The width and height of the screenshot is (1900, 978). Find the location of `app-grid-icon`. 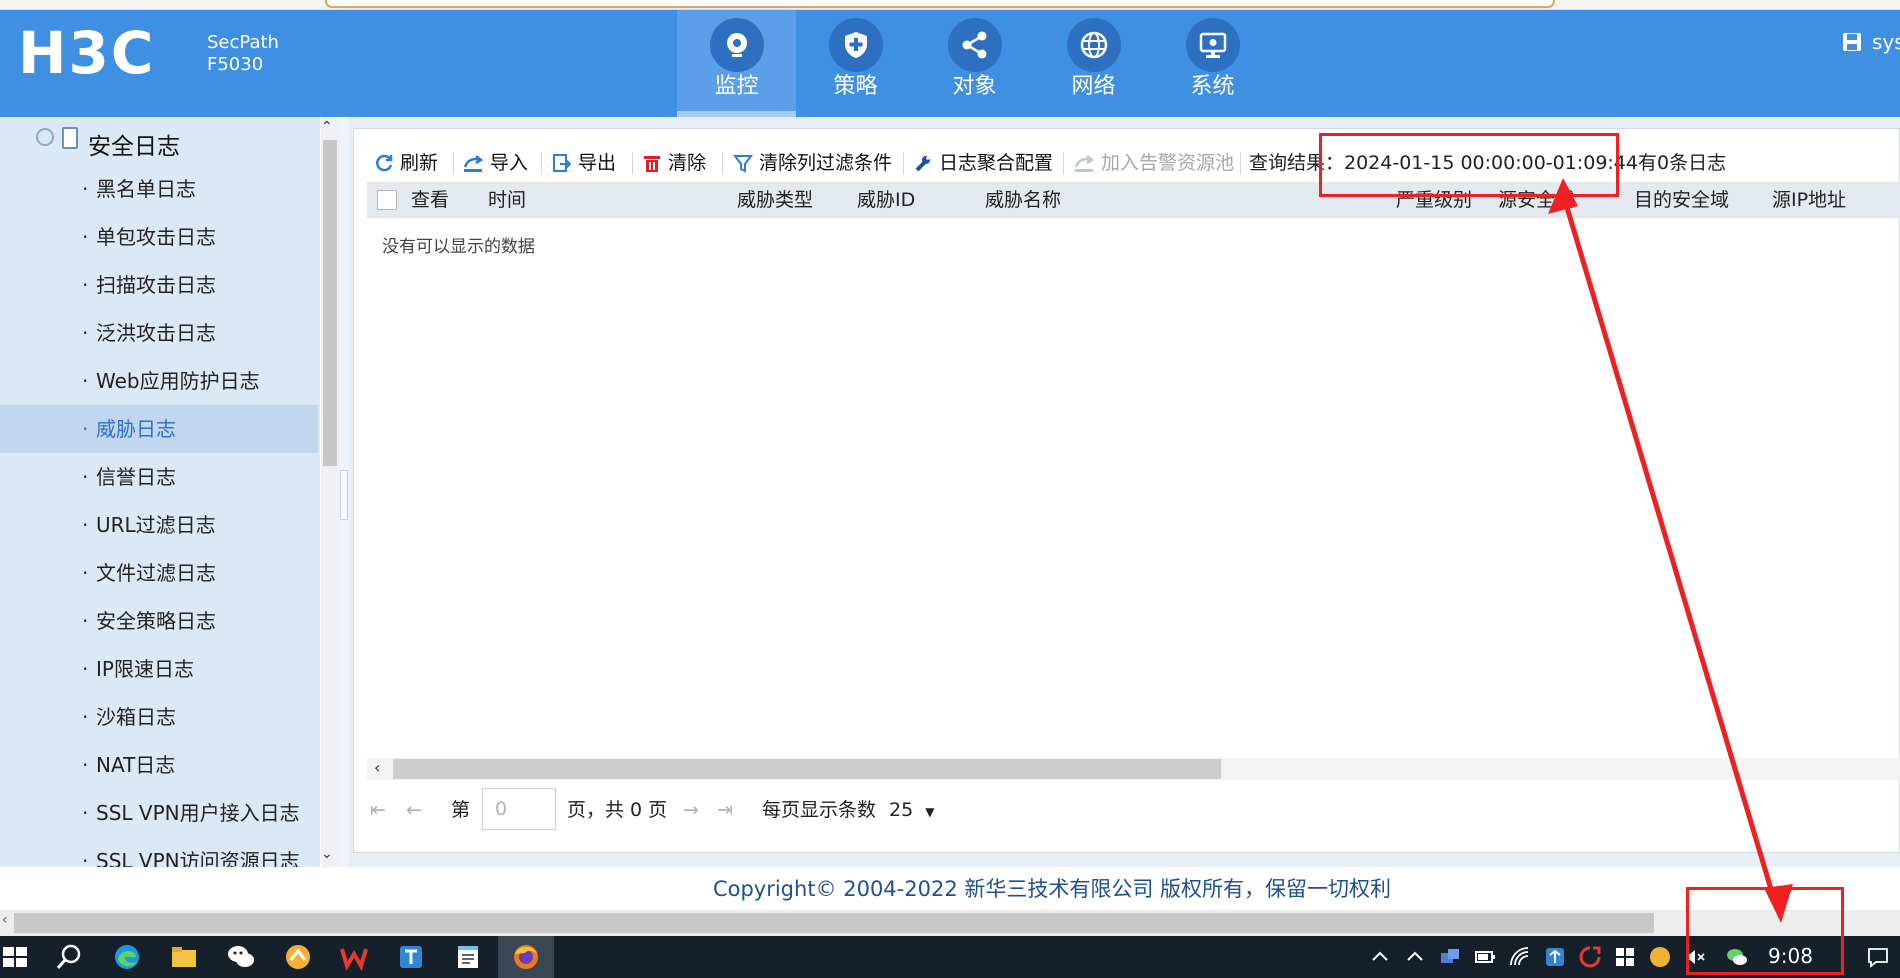

app-grid-icon is located at coordinates (1625, 957).